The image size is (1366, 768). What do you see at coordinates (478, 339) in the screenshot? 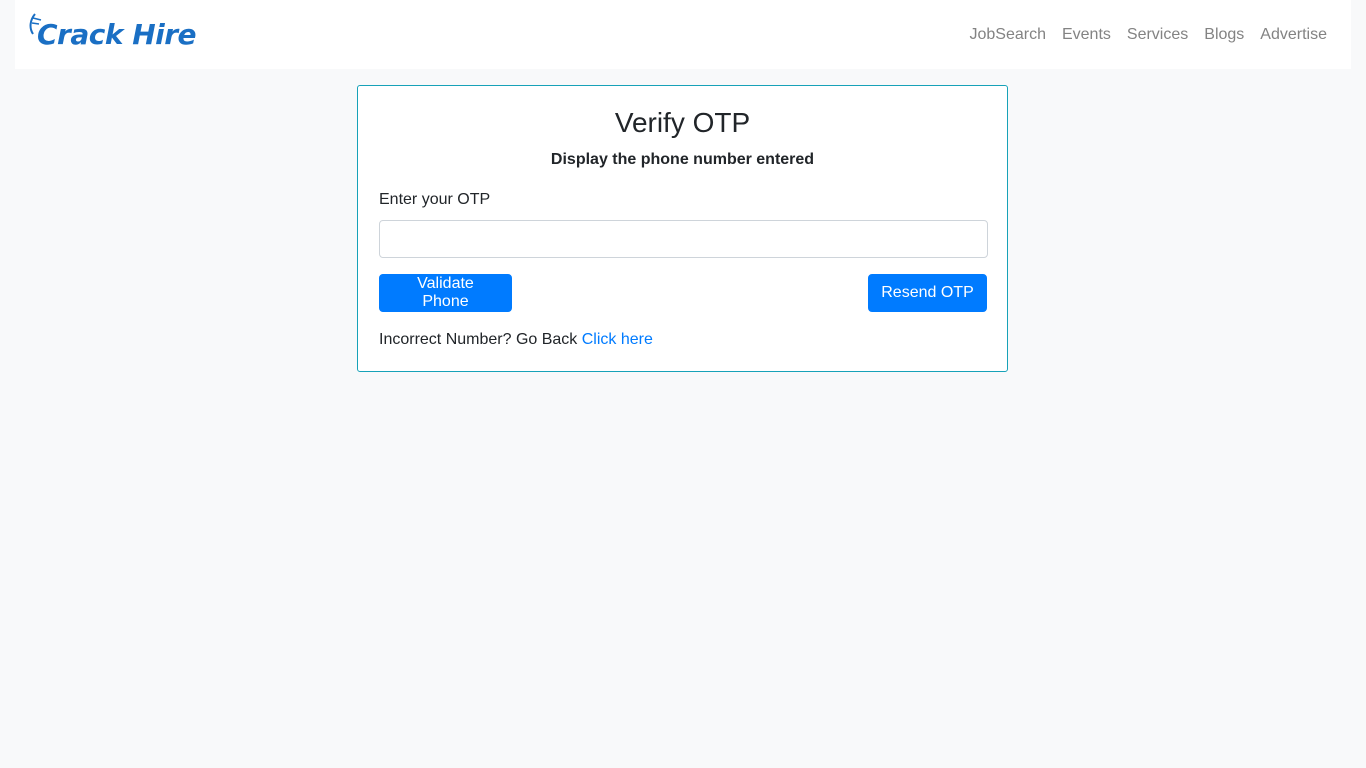
I see `go-back-text: Incorrect Number? Go Back` at bounding box center [478, 339].